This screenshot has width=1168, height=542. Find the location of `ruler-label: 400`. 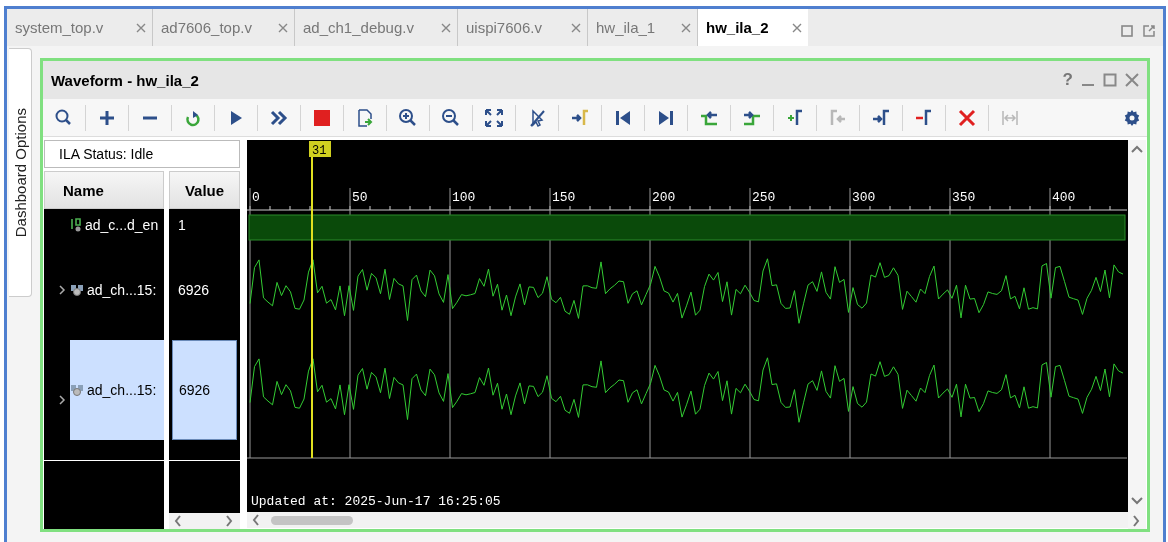

ruler-label: 400 is located at coordinates (1064, 197).